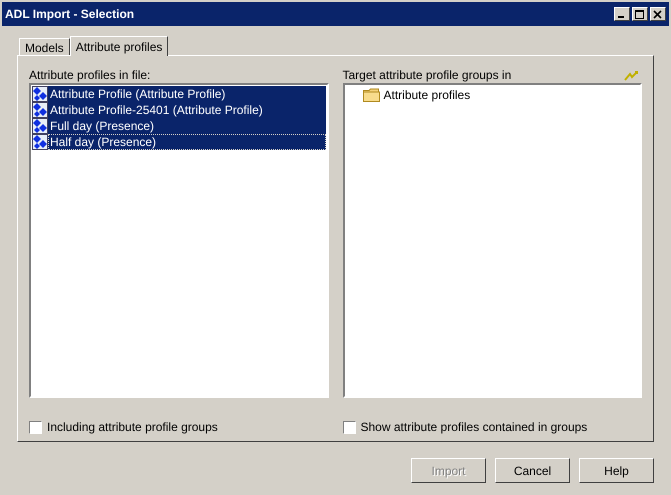  I want to click on maximize-icon, so click(640, 14).